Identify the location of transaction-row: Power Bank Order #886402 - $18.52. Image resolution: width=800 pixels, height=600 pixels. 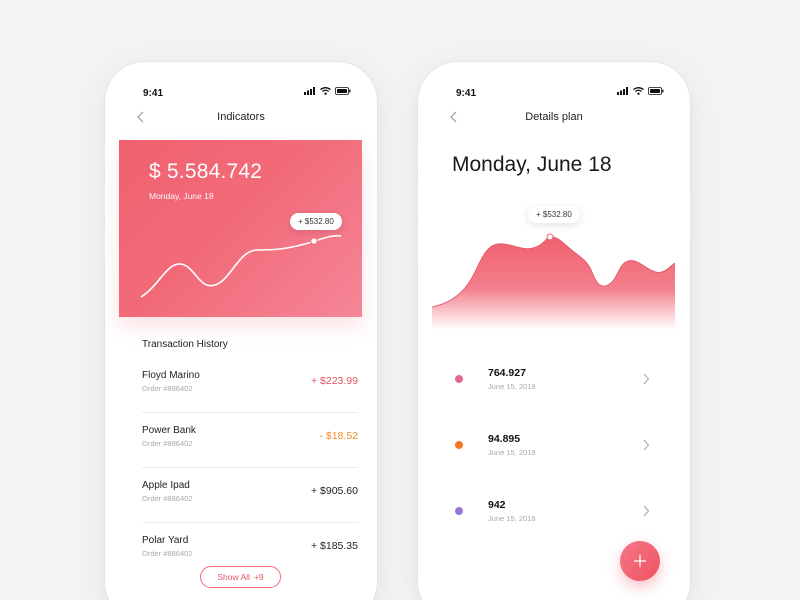
(250, 440).